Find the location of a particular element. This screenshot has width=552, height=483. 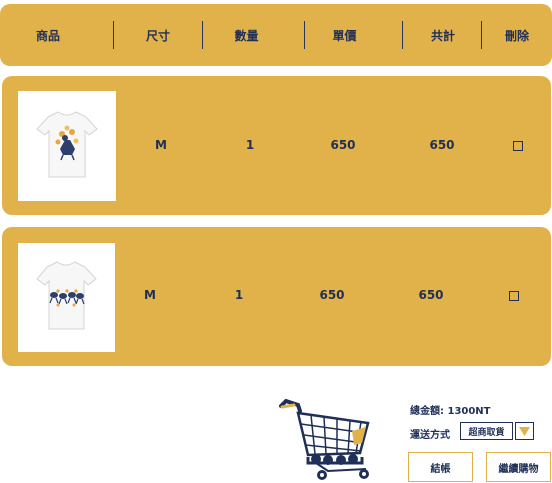

header-unit-price: 單價 is located at coordinates (344, 35).